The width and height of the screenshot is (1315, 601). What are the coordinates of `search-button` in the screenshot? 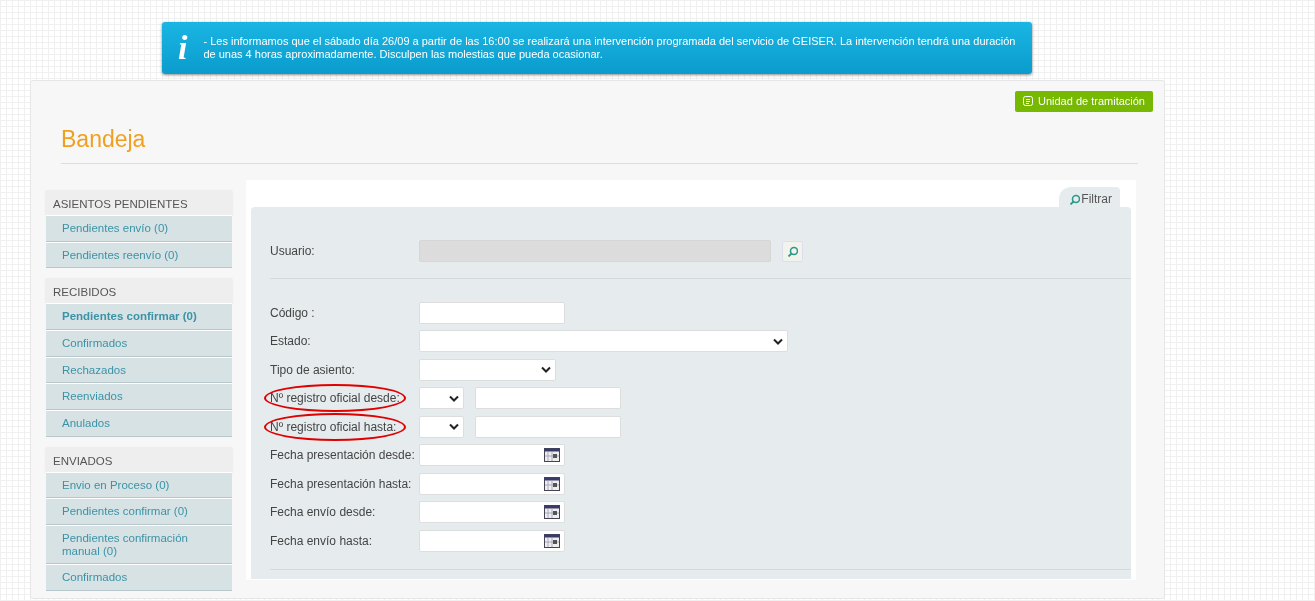 It's located at (792, 251).